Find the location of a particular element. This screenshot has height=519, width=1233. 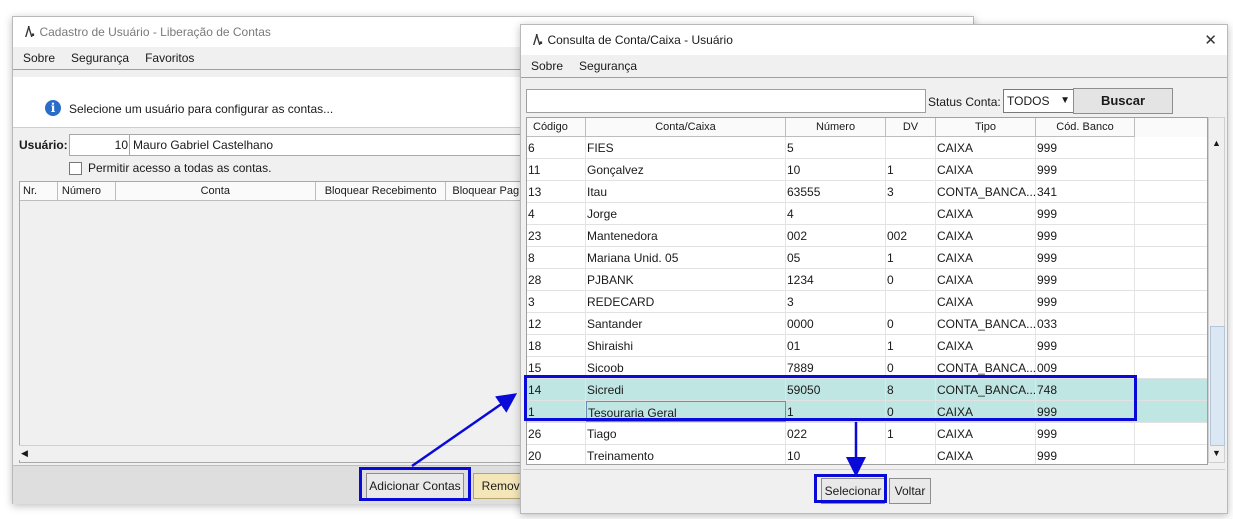

buscar-button: Buscar is located at coordinates (1123, 101).